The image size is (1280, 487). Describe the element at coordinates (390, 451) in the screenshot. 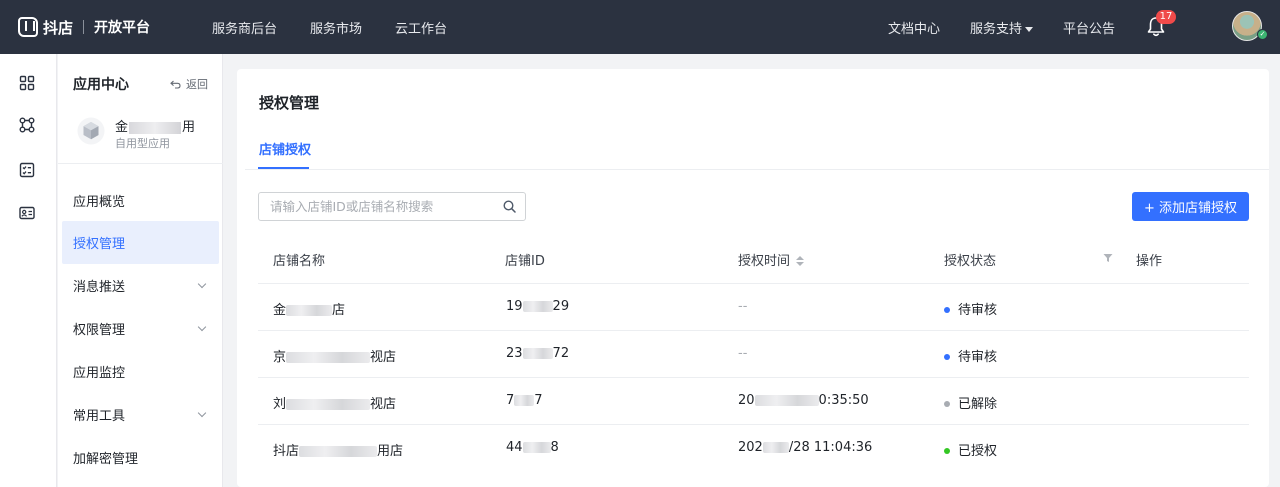

I see `store-name-end: 用店` at that location.